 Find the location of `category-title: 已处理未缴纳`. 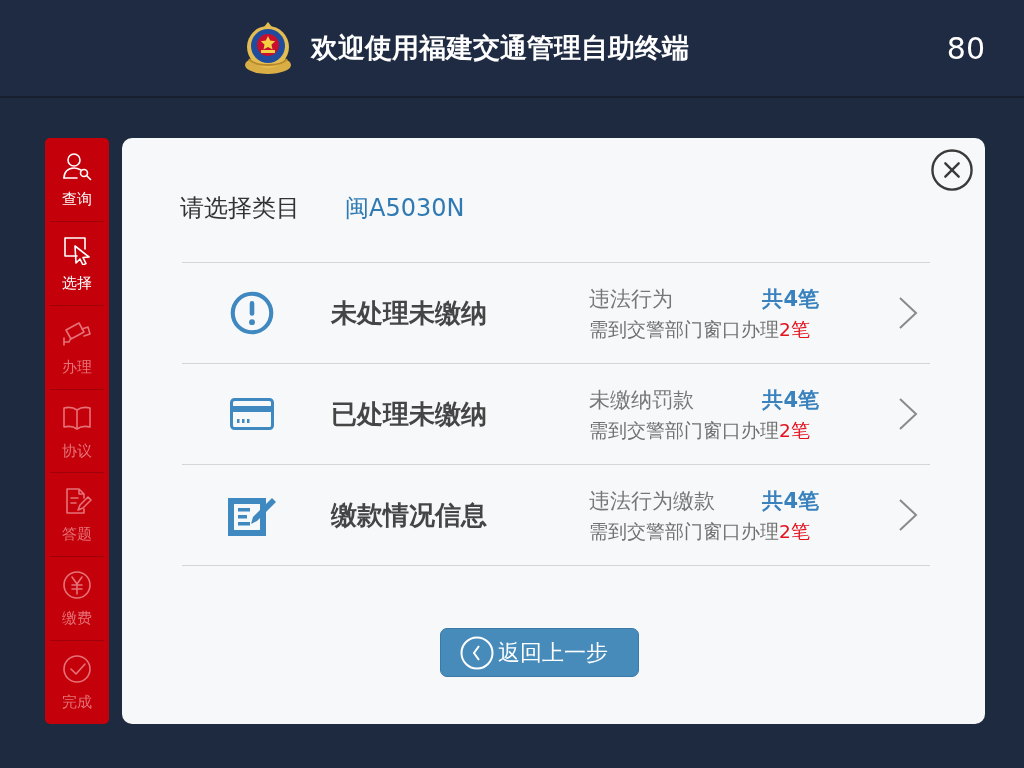

category-title: 已处理未缴纳 is located at coordinates (409, 414).